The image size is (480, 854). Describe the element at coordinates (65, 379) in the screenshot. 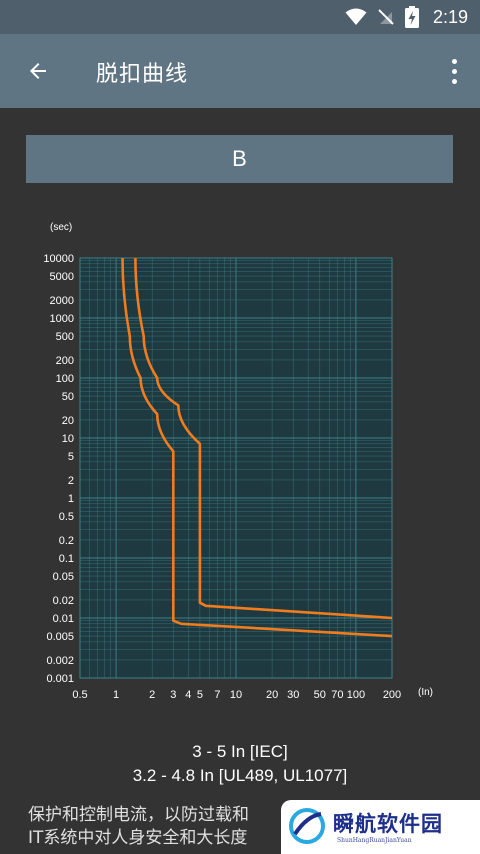

I see `y-tick-label: 100` at that location.